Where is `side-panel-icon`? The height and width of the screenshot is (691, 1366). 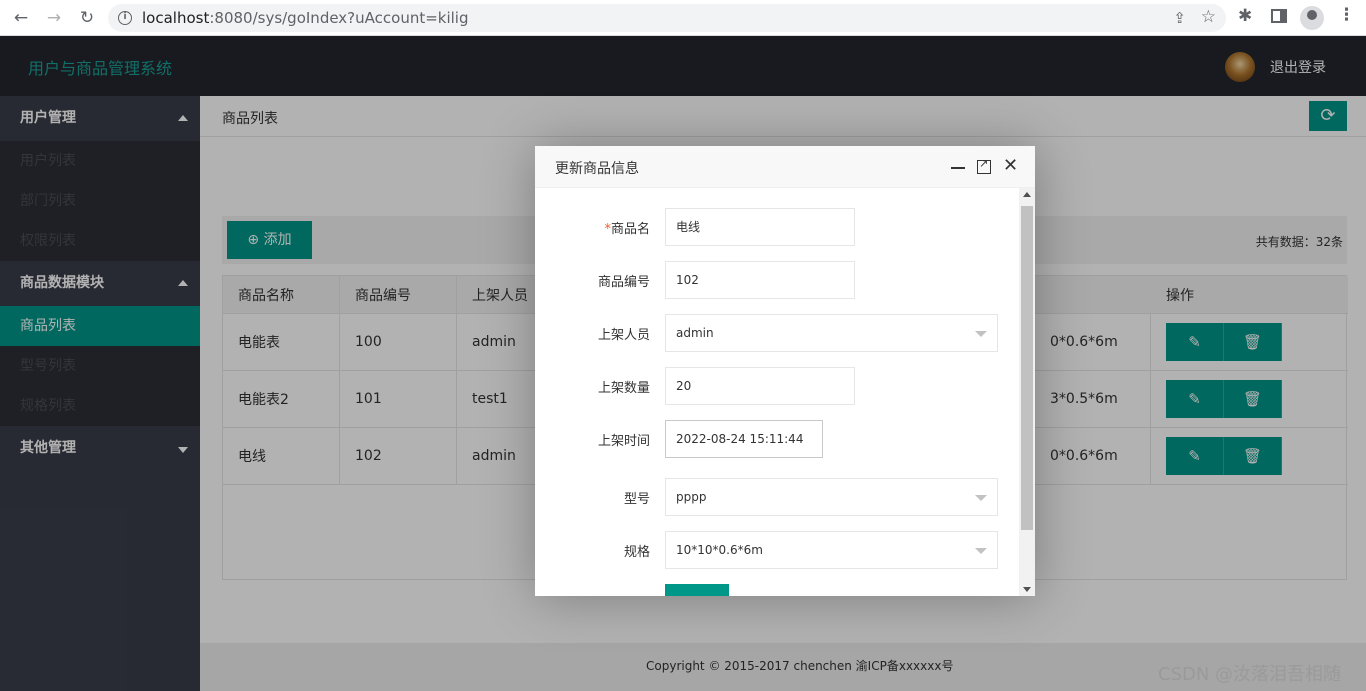 side-panel-icon is located at coordinates (1279, 16).